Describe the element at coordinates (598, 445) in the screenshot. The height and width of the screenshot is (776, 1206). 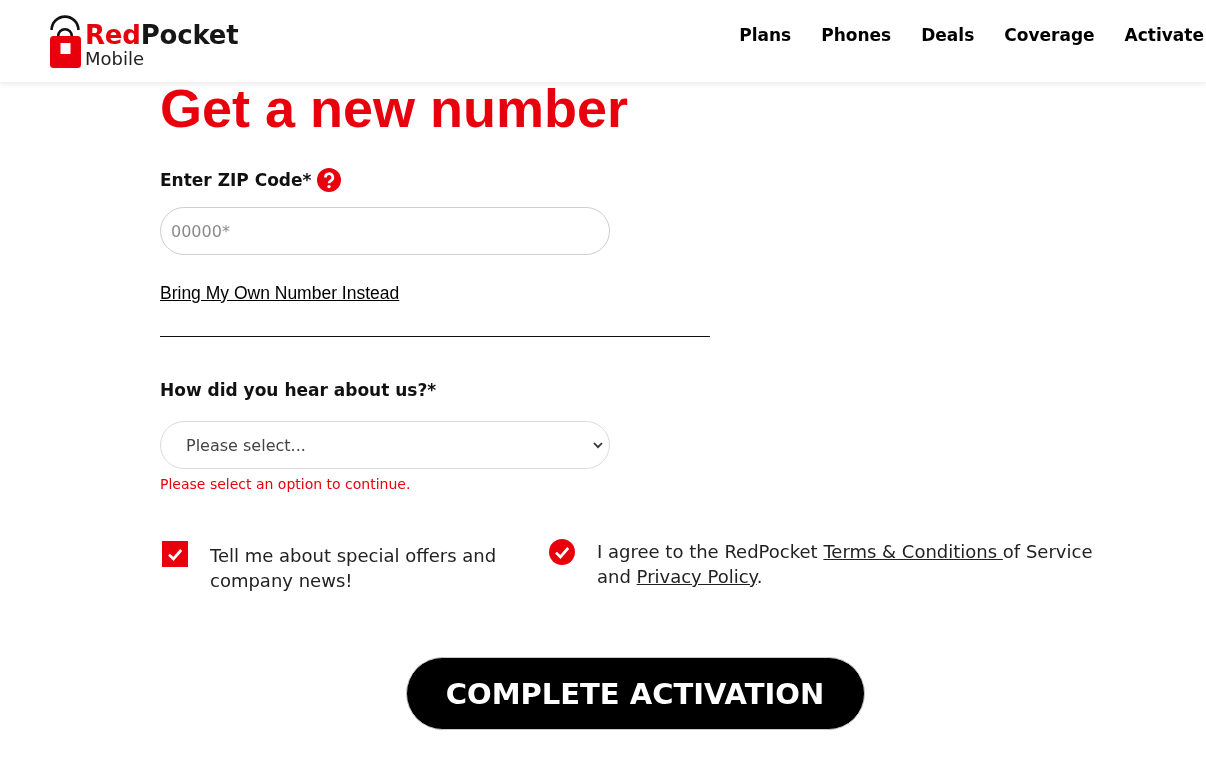
I see `chevron-down-icon` at that location.